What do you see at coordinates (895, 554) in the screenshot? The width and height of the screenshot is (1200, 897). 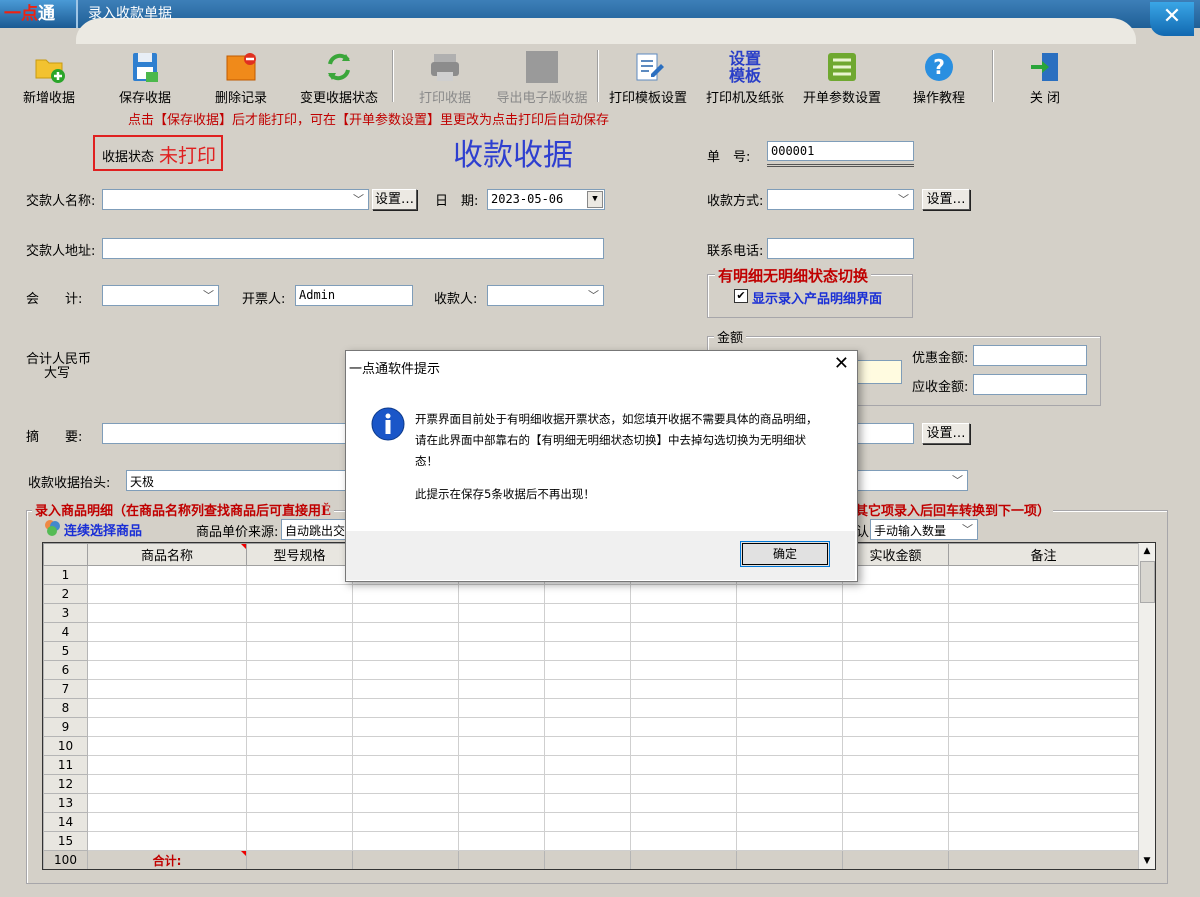 I see `grid-header-received-amount: 实收金额` at bounding box center [895, 554].